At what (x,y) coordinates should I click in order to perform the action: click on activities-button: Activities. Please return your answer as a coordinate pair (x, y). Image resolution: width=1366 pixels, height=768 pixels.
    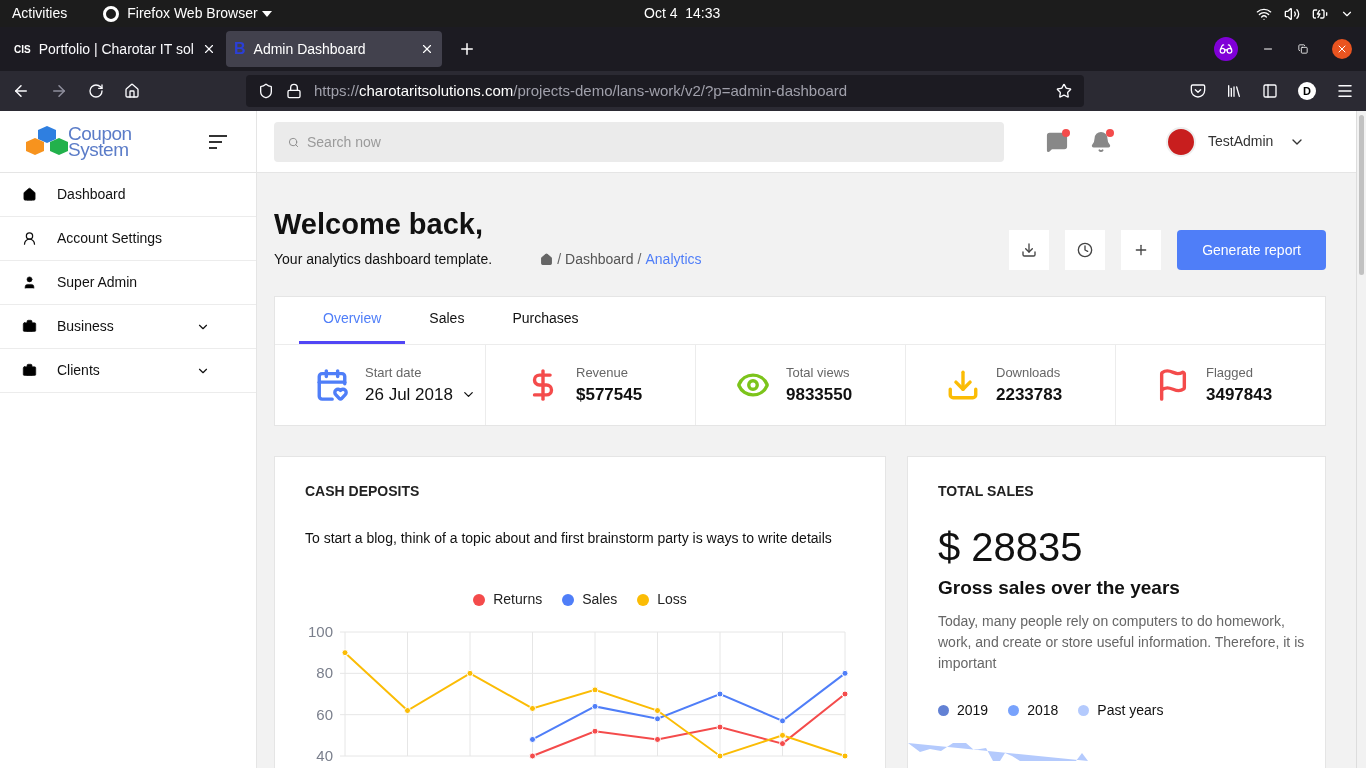
    Looking at the image, I should click on (40, 13).